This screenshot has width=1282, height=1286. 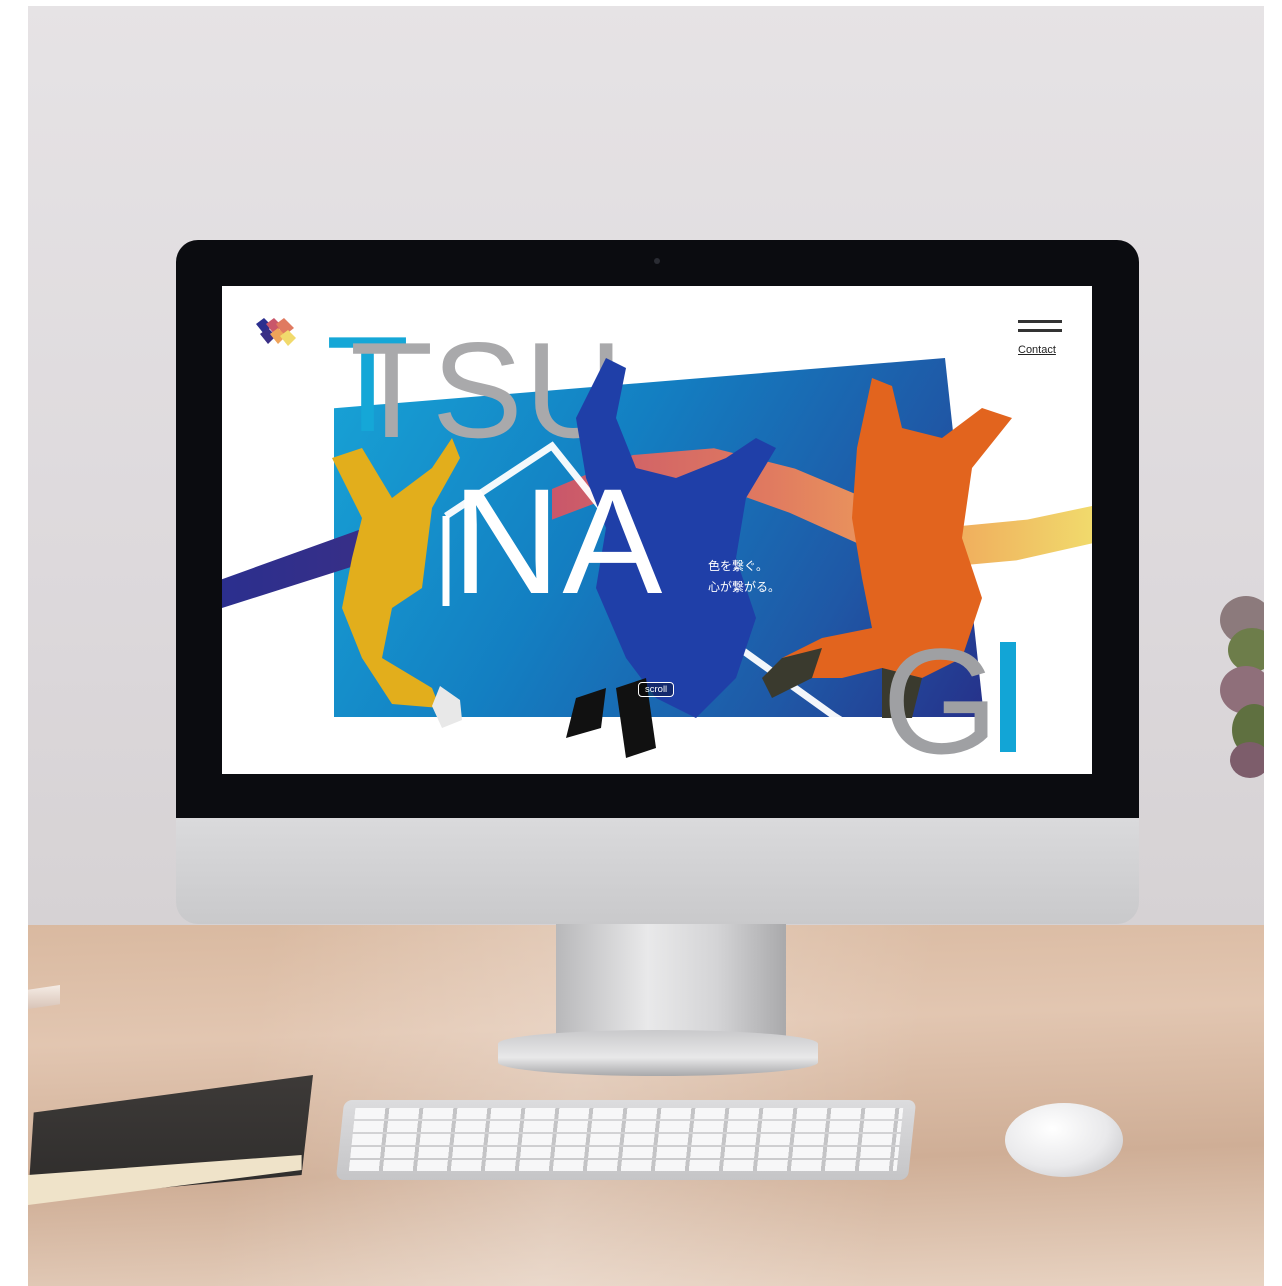 I want to click on scroll-button: scroll, so click(x=656, y=689).